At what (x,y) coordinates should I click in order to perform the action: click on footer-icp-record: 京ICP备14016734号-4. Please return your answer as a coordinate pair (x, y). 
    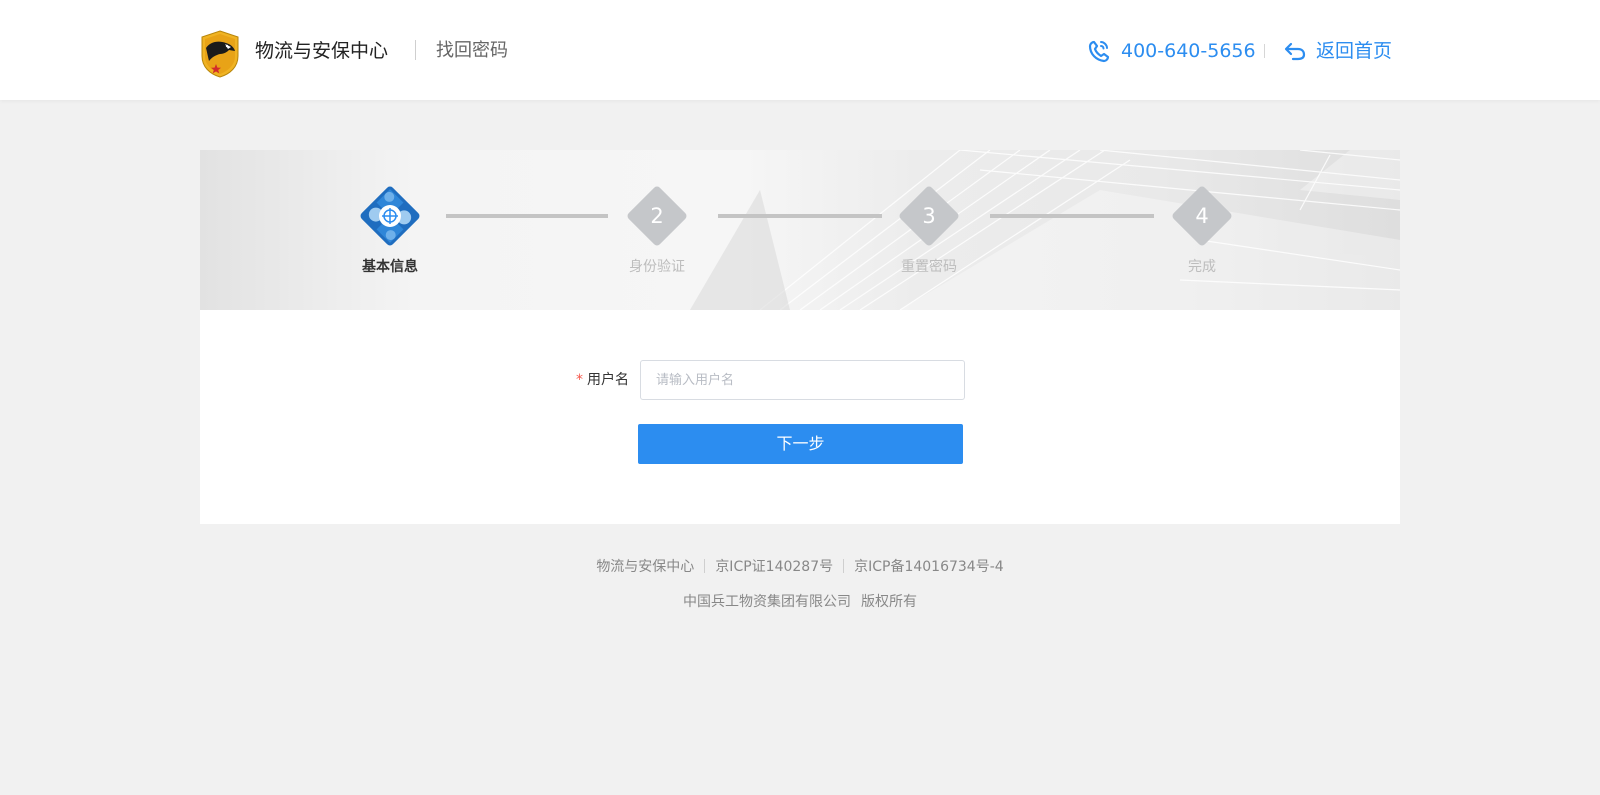
    Looking at the image, I should click on (929, 566).